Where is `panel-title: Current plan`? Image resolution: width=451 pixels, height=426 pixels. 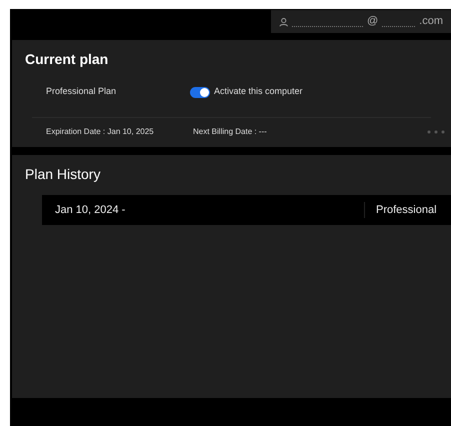 panel-title: Current plan is located at coordinates (67, 59).